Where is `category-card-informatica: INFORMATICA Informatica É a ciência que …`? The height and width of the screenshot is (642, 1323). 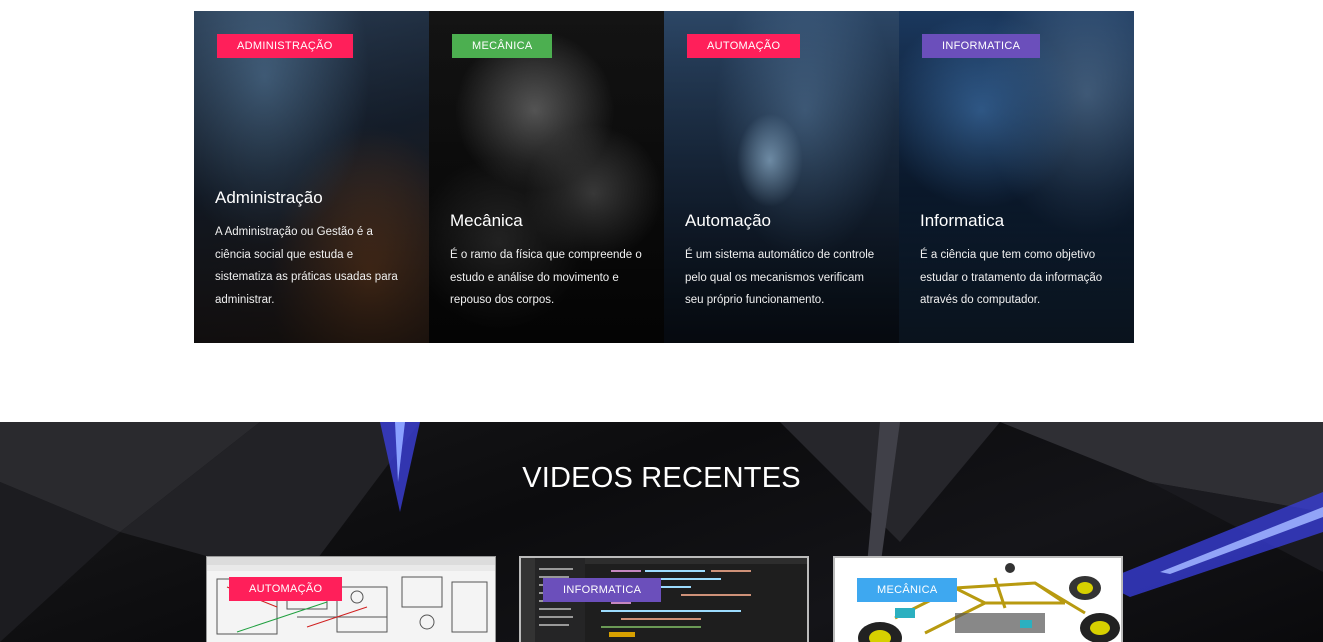 category-card-informatica: INFORMATICA Informatica É a ciência que … is located at coordinates (1016, 177).